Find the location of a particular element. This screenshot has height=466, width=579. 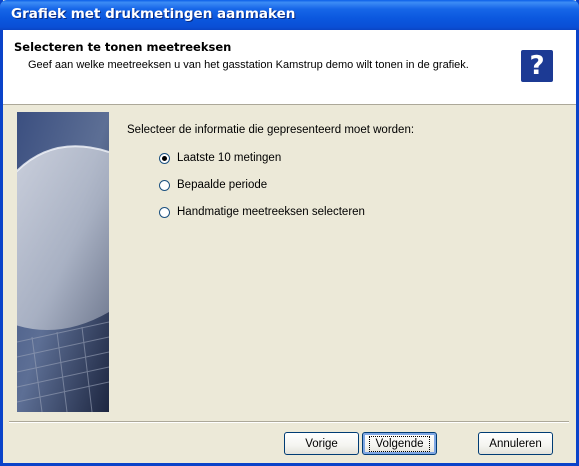

header-title: Selecteren te tonen meetreeksen is located at coordinates (123, 47).